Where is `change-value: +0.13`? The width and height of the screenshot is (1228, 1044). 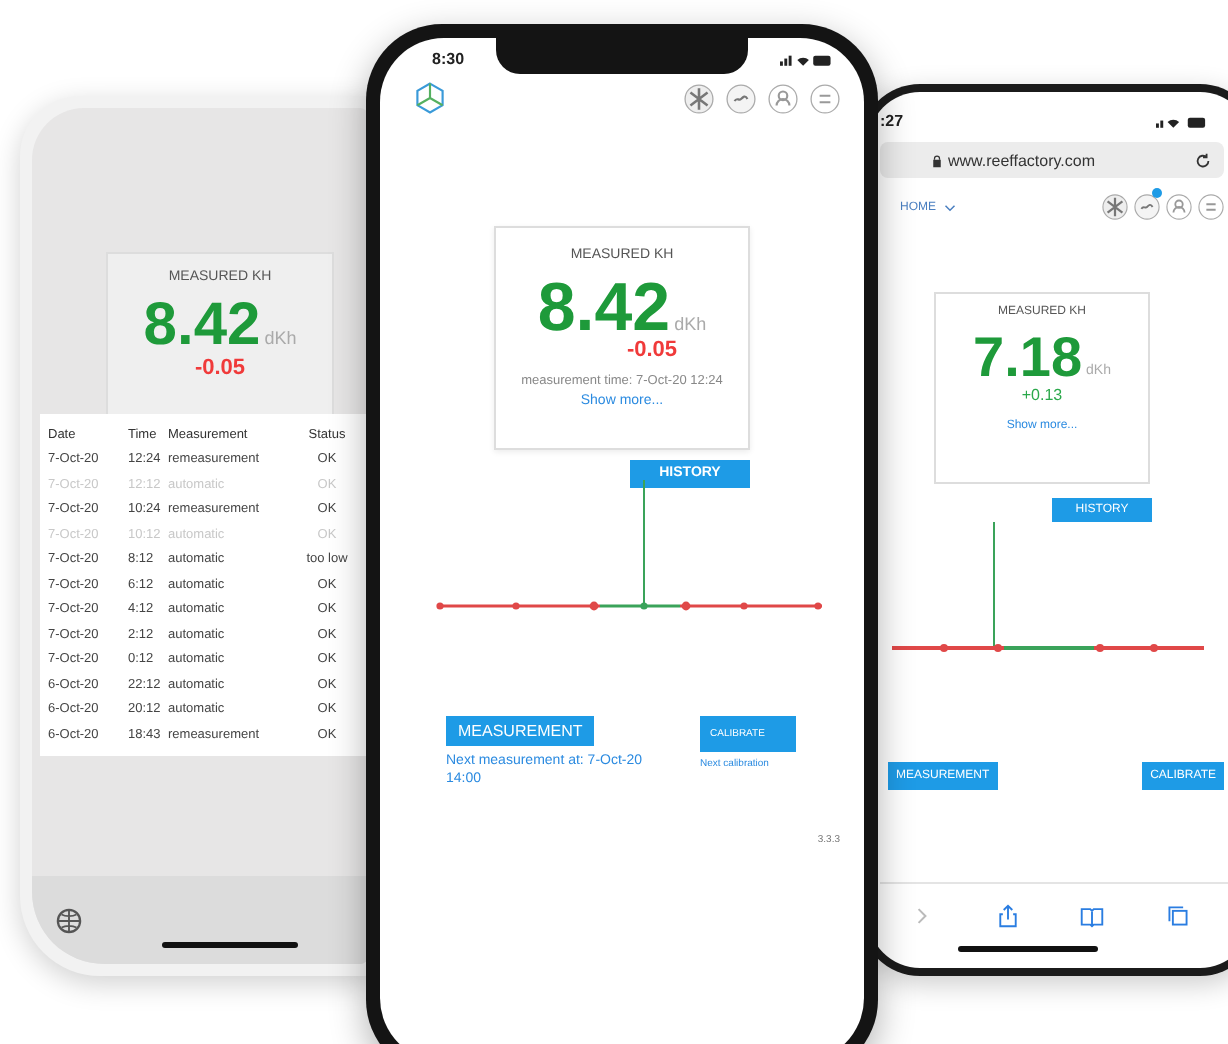
change-value: +0.13 is located at coordinates (1042, 395).